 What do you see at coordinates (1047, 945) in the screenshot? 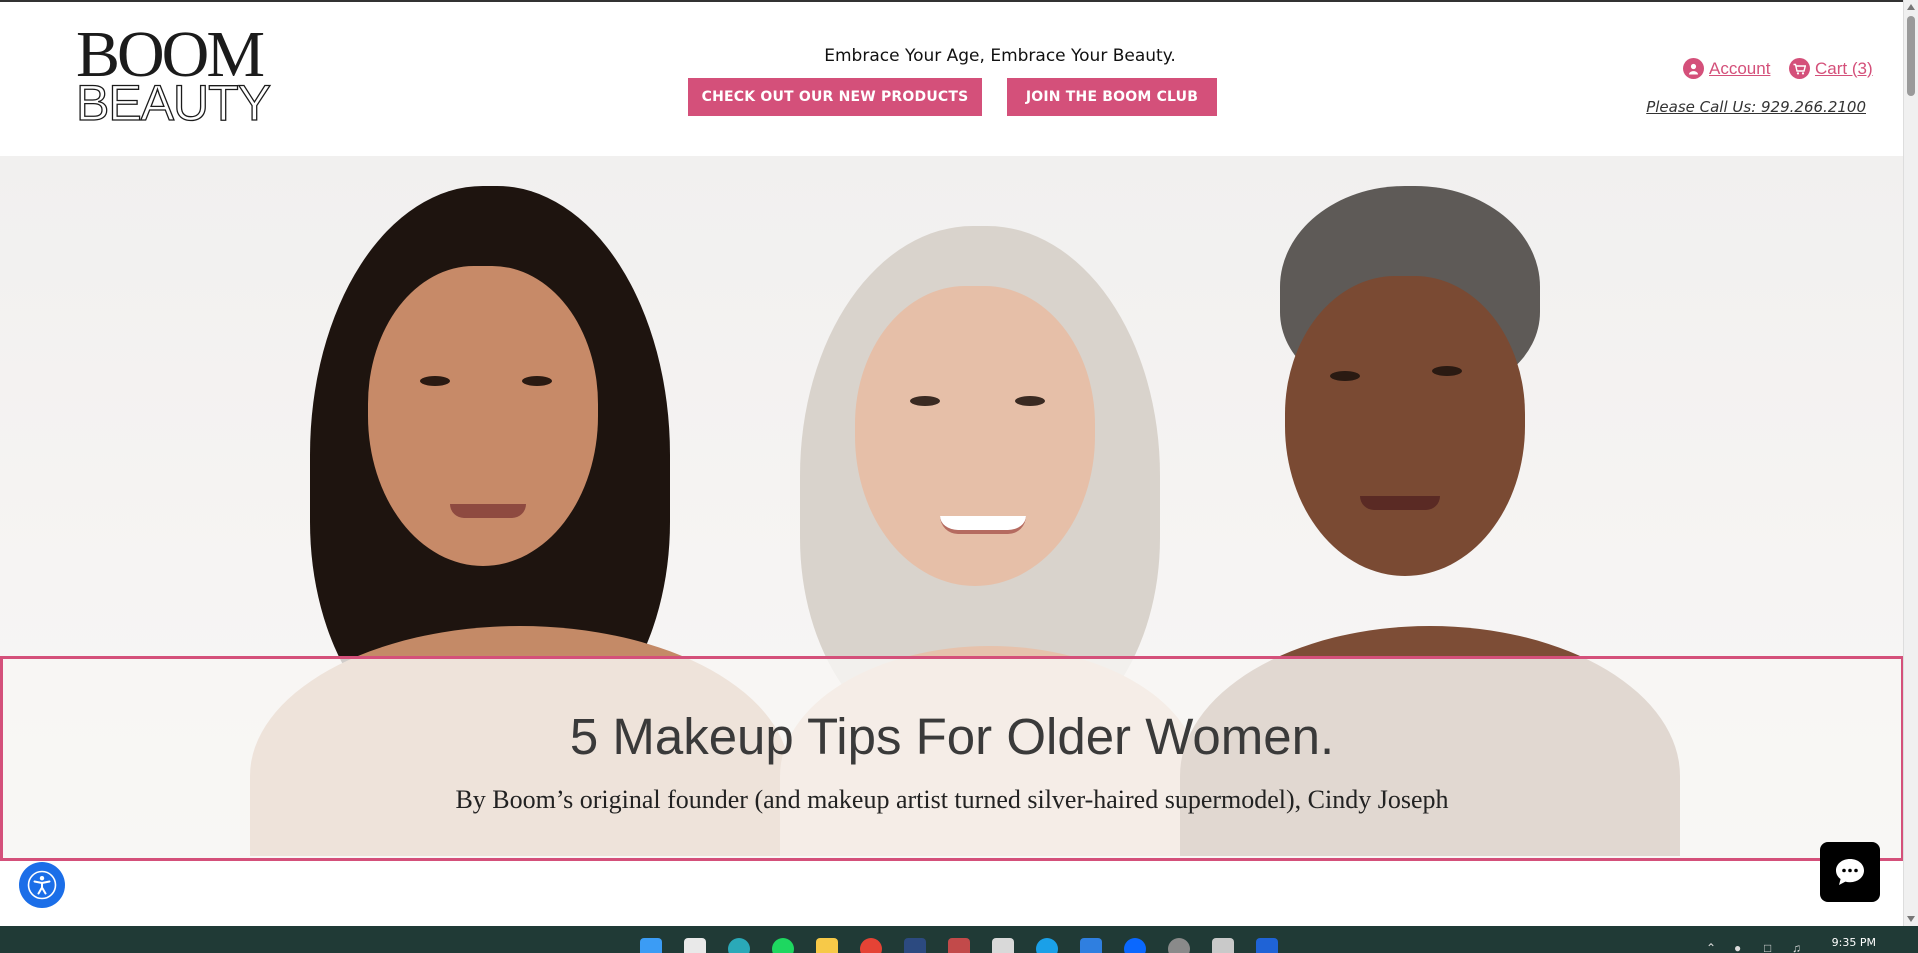
I see `skype-icon` at bounding box center [1047, 945].